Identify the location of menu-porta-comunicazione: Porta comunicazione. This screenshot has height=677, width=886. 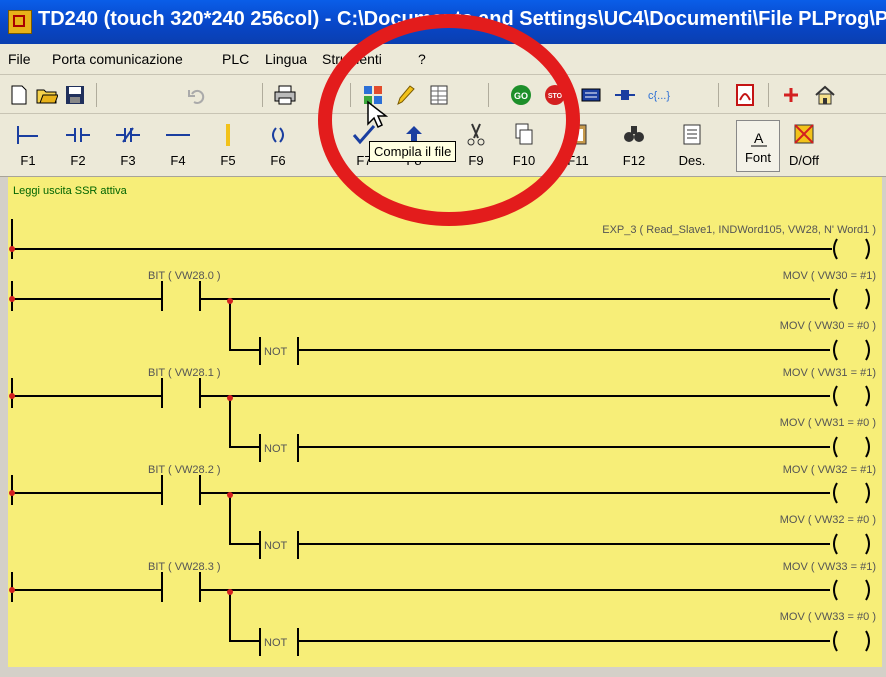
(117, 59).